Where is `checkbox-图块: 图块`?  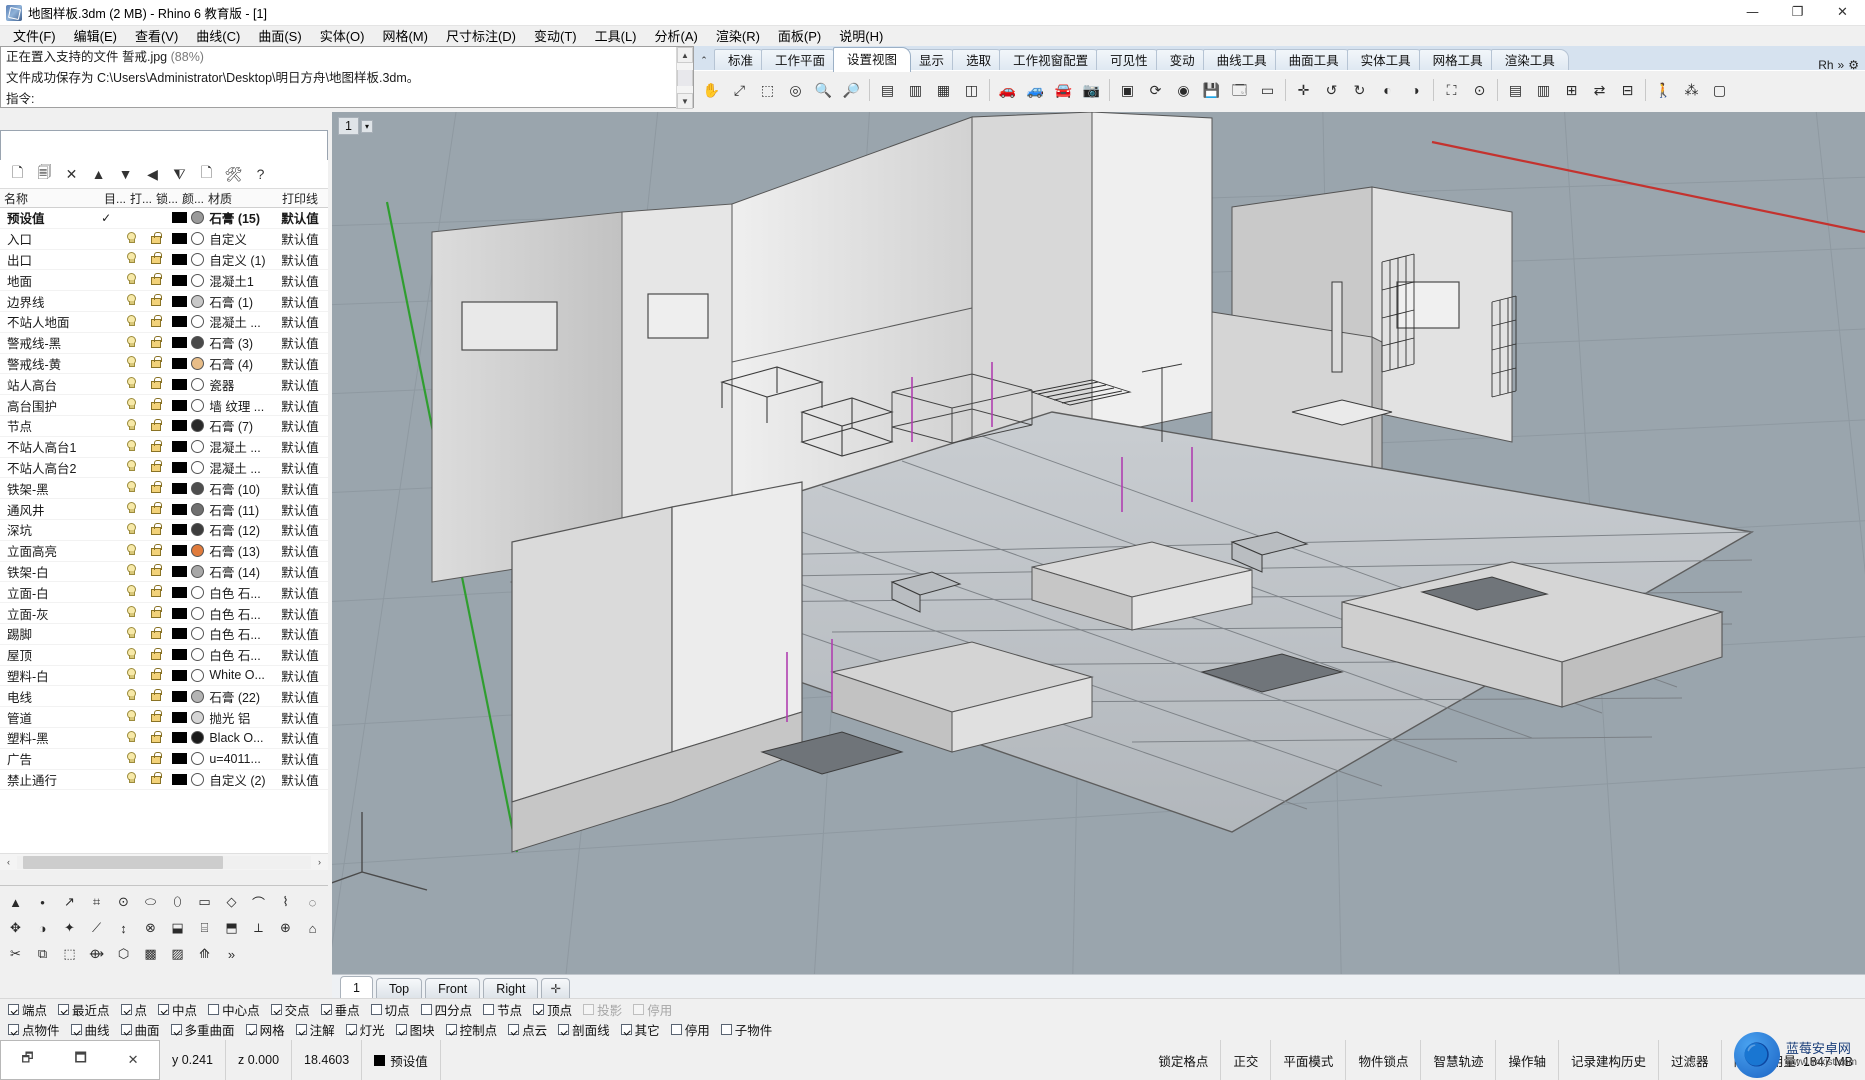 checkbox-图块: 图块 is located at coordinates (415, 1029).